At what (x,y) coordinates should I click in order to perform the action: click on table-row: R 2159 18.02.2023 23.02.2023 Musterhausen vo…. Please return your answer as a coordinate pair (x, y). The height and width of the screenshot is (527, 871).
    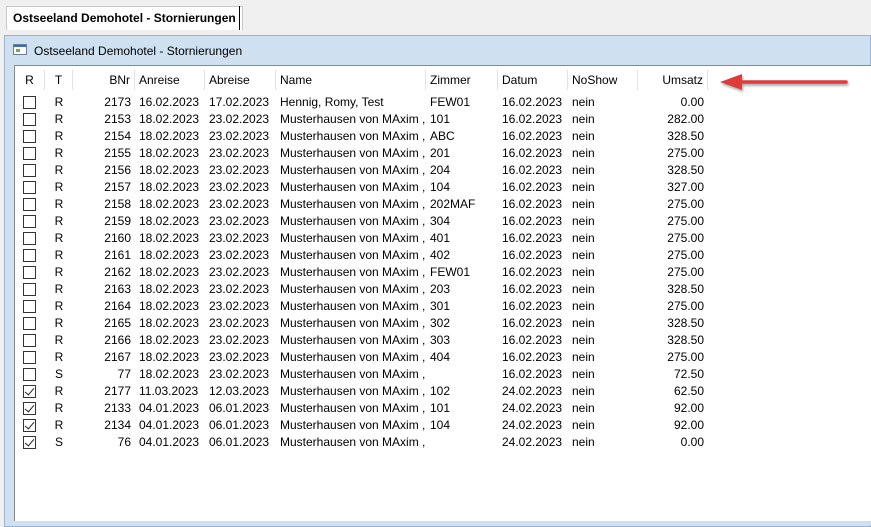
    Looking at the image, I should click on (443, 221).